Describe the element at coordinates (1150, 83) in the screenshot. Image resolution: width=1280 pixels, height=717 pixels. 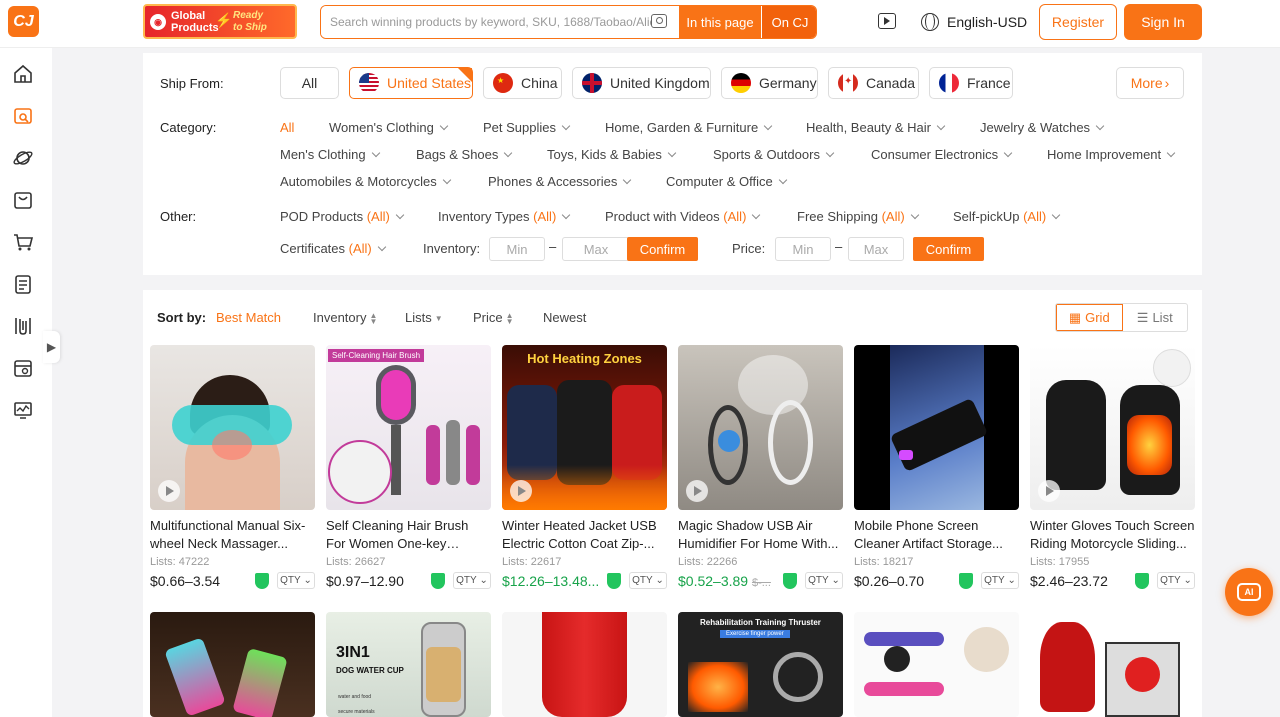
I see `ship-from-more-button: More ›` at that location.